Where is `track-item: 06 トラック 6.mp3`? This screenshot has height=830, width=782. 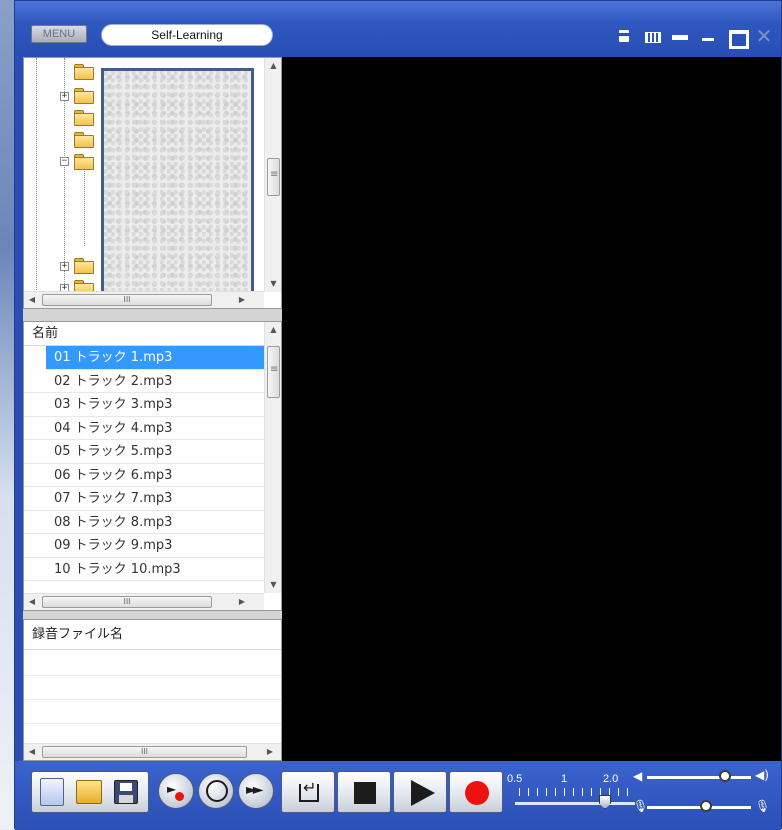
track-item: 06 トラック 6.mp3 is located at coordinates (144, 475).